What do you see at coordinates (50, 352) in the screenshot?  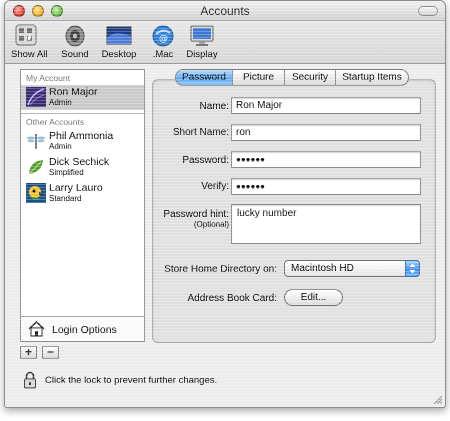 I see `remove-account-button: −` at bounding box center [50, 352].